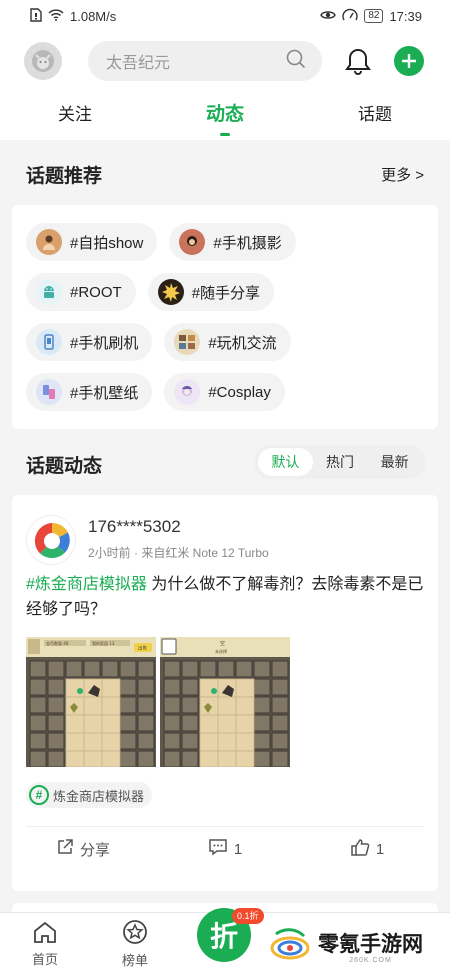 This screenshot has width=450, height=975. I want to click on topic-chip-selfie: #自拍show, so click(92, 242).